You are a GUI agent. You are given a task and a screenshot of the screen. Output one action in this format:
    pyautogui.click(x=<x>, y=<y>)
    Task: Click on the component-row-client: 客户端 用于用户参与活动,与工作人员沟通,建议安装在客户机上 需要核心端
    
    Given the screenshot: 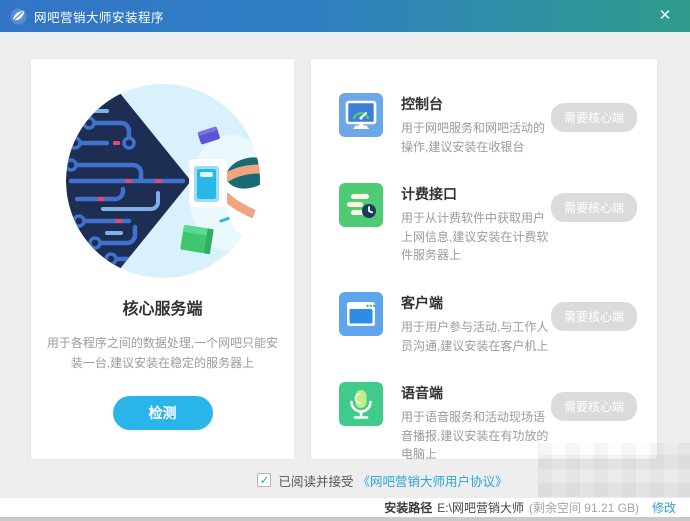 What is the action you would take?
    pyautogui.click(x=488, y=323)
    